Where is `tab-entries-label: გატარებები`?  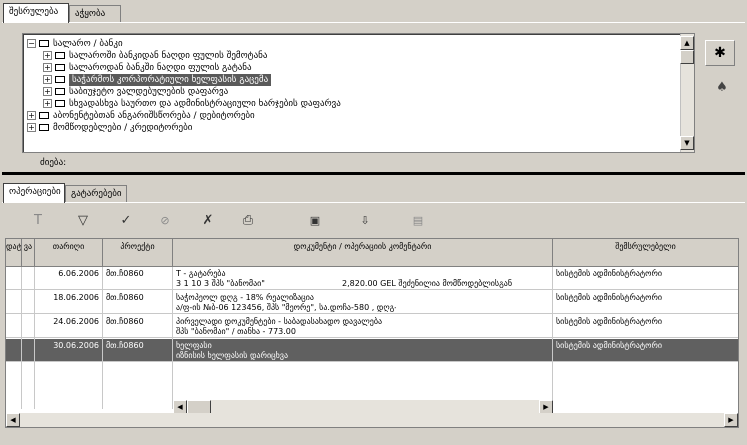
tab-entries-label: გატარებები is located at coordinates (96, 194).